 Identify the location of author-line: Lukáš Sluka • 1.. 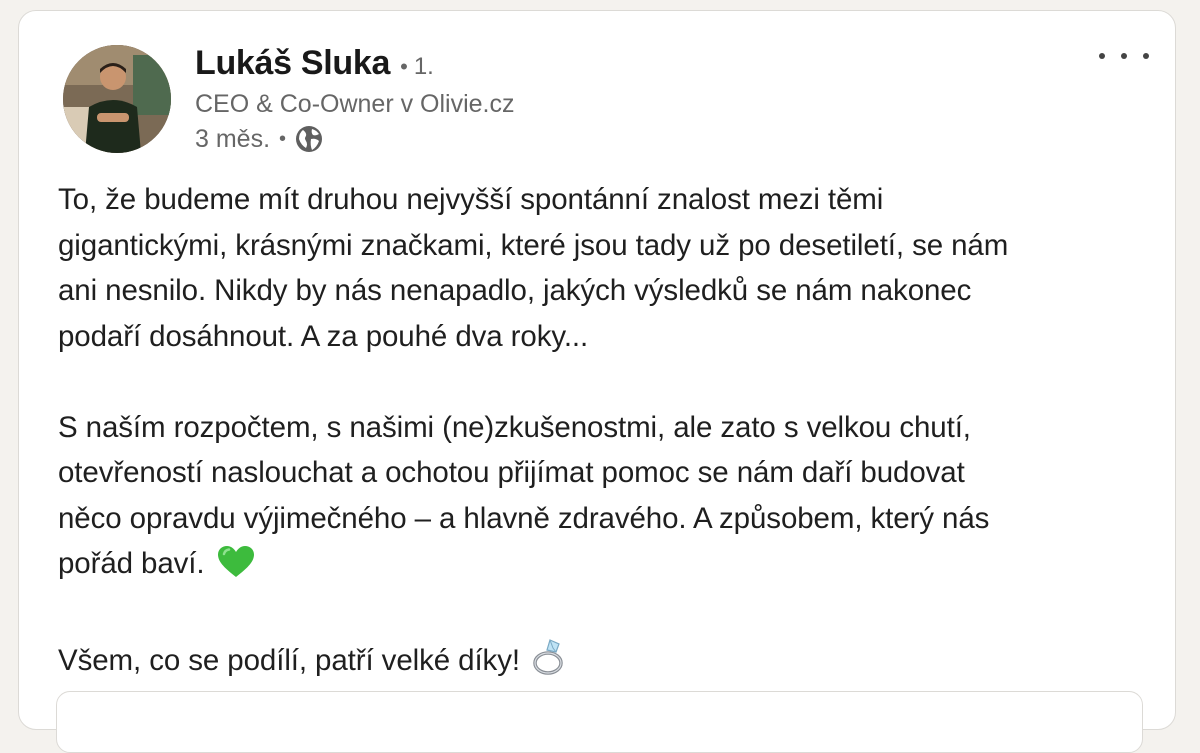
(314, 63).